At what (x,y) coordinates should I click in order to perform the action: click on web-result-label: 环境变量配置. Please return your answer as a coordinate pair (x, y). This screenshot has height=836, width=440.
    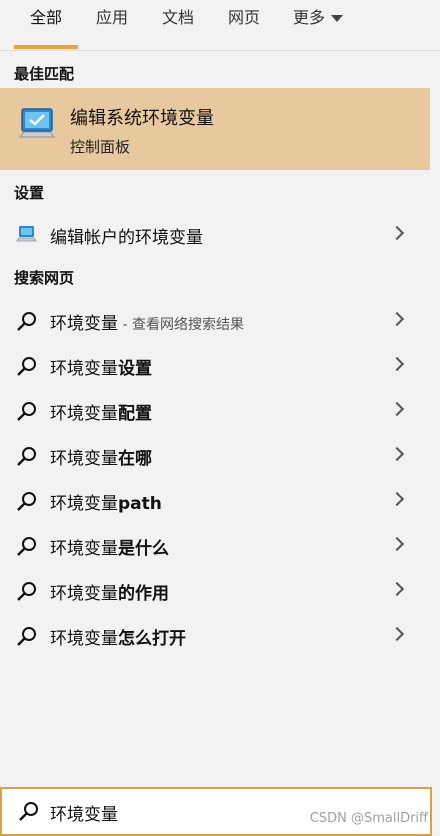
    Looking at the image, I should click on (101, 411).